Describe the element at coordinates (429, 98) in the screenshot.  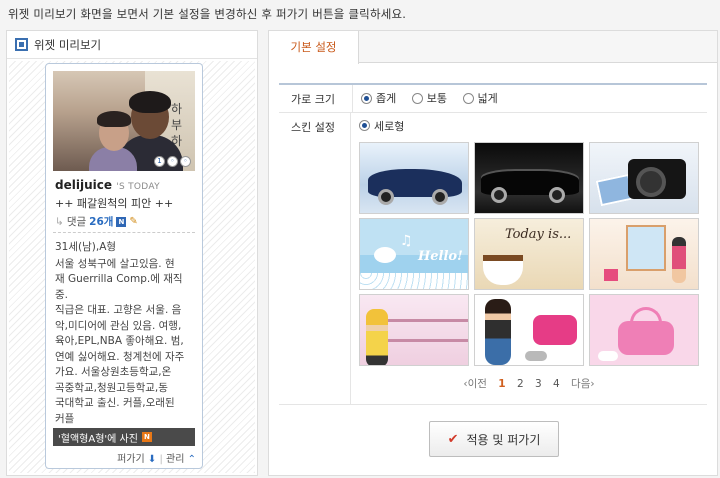
I see `width-option-normal: 보통` at that location.